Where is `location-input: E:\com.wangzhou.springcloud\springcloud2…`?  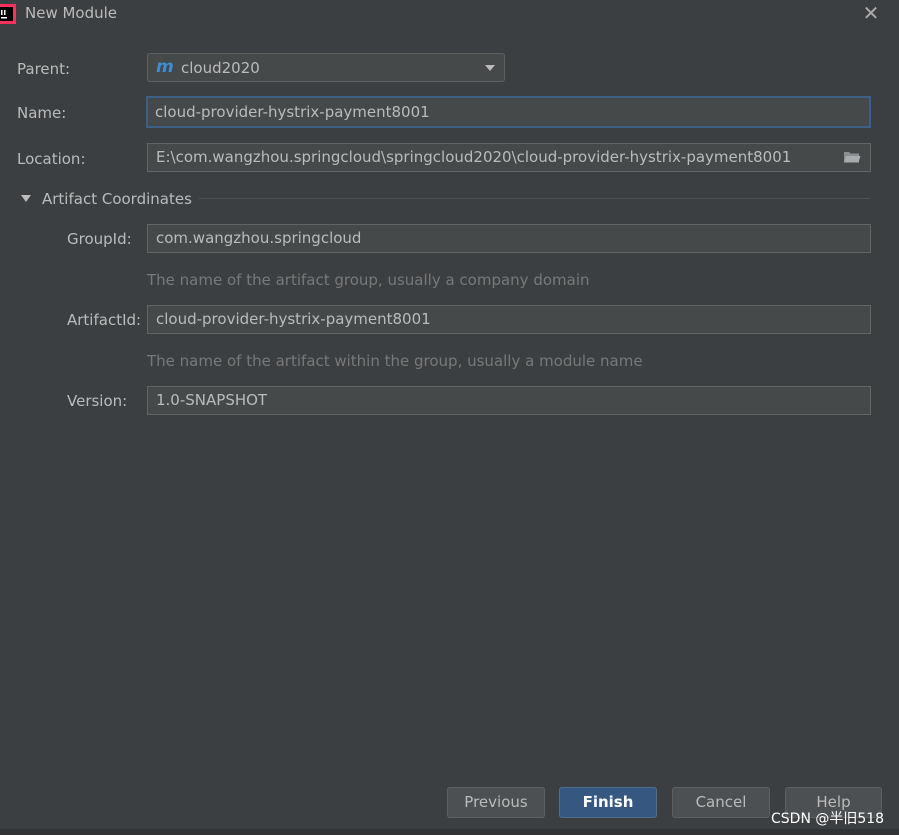 location-input: E:\com.wangzhou.springcloud\springcloud2… is located at coordinates (509, 157).